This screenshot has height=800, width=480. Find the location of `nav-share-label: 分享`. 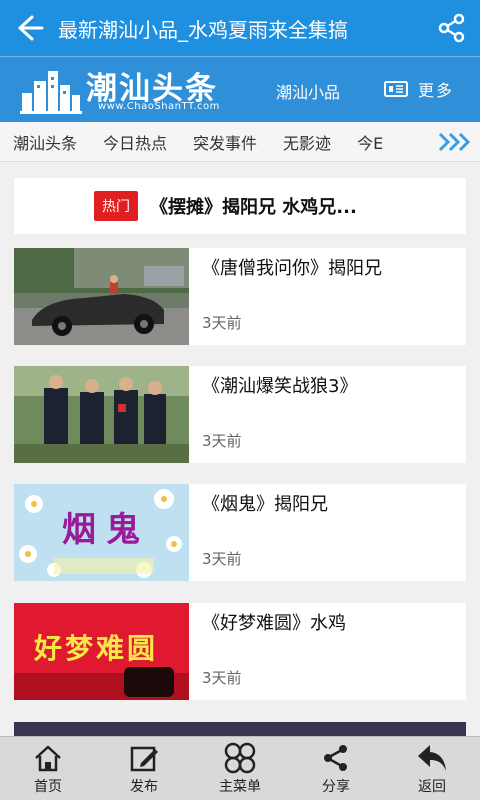

nav-share-label: 分享 is located at coordinates (336, 787).